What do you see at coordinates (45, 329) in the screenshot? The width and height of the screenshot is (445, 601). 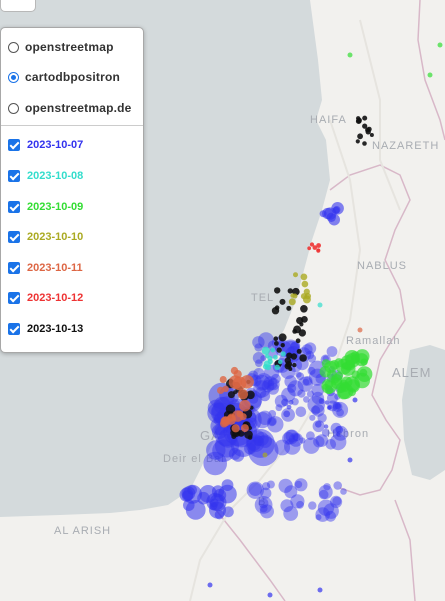 I see `overlay-2023-10-13: 2023-10-13` at bounding box center [45, 329].